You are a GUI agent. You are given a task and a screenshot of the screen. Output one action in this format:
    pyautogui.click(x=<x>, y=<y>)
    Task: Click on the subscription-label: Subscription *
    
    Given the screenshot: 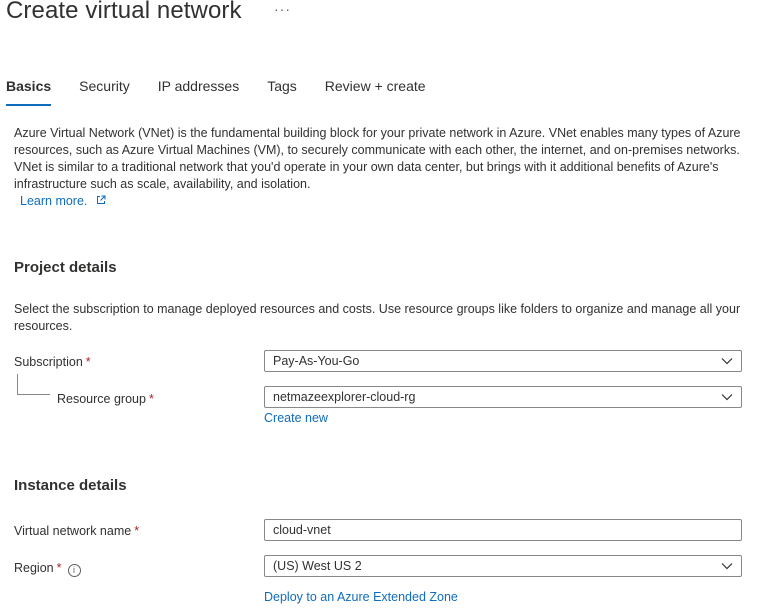 What is the action you would take?
    pyautogui.click(x=52, y=362)
    